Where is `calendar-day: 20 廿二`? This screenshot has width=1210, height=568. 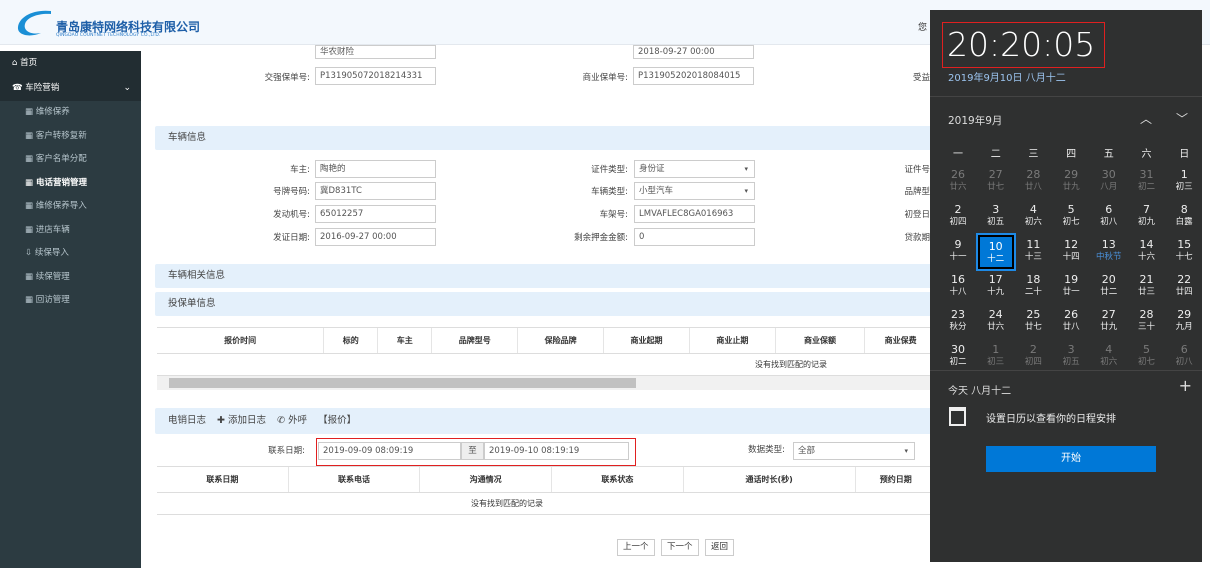
calendar-day: 20 廿二 is located at coordinates (1109, 287).